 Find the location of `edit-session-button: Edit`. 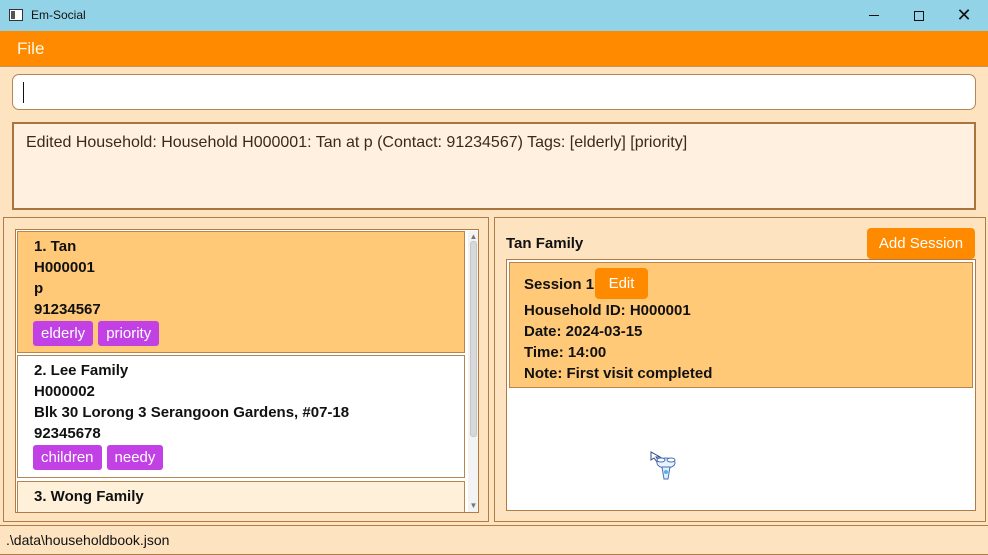

edit-session-button: Edit is located at coordinates (621, 283).